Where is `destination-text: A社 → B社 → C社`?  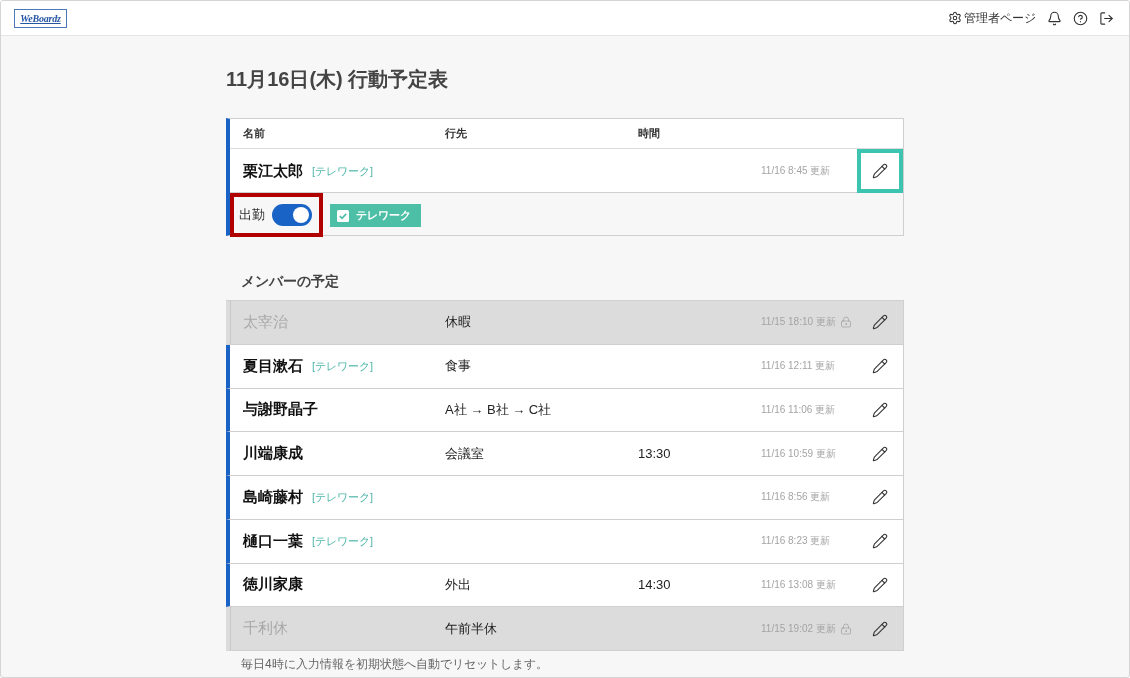
destination-text: A社 → B社 → C社 is located at coordinates (498, 409).